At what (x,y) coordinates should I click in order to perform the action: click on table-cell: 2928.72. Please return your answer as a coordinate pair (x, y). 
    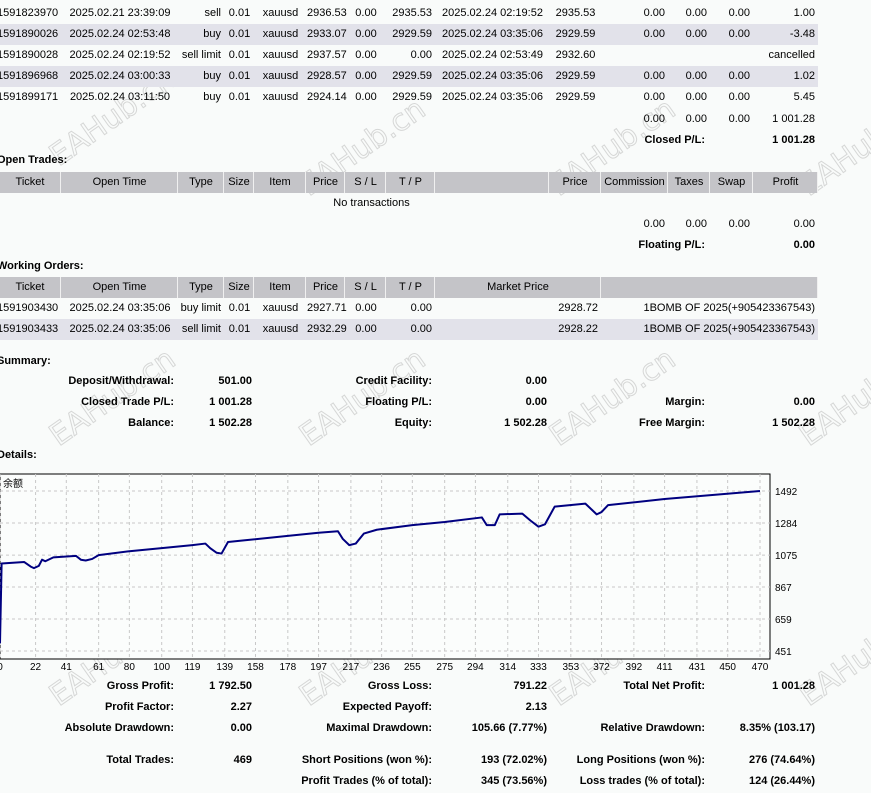
    Looking at the image, I should click on (578, 308).